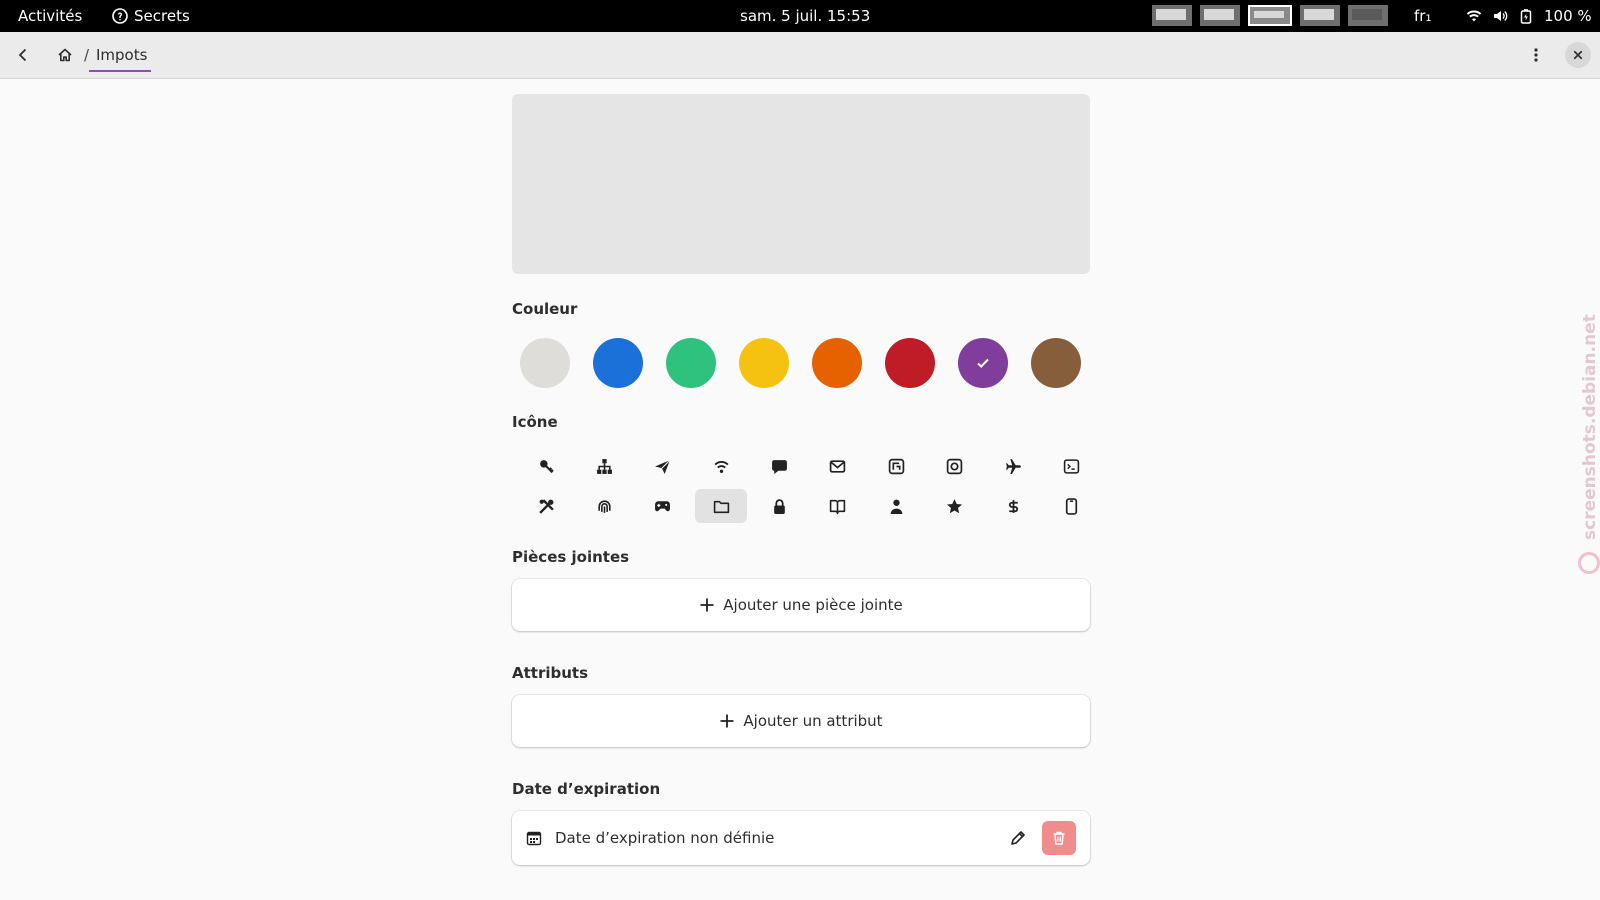 This screenshot has width=1600, height=900. I want to click on book-icon, so click(838, 506).